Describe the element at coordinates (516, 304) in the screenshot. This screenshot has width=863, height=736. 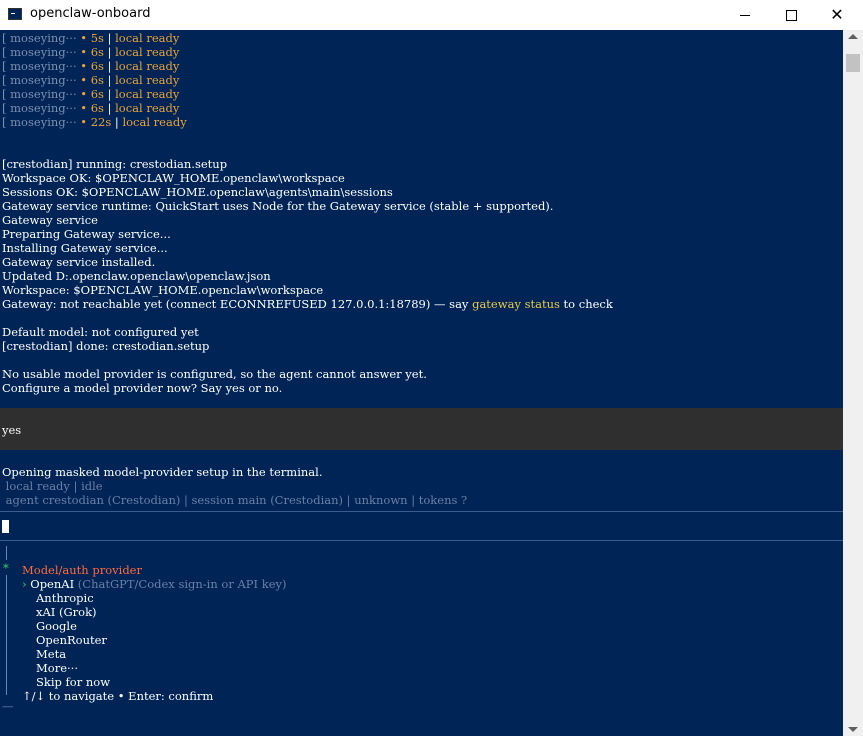
I see `gateway-status-command: gateway status` at that location.